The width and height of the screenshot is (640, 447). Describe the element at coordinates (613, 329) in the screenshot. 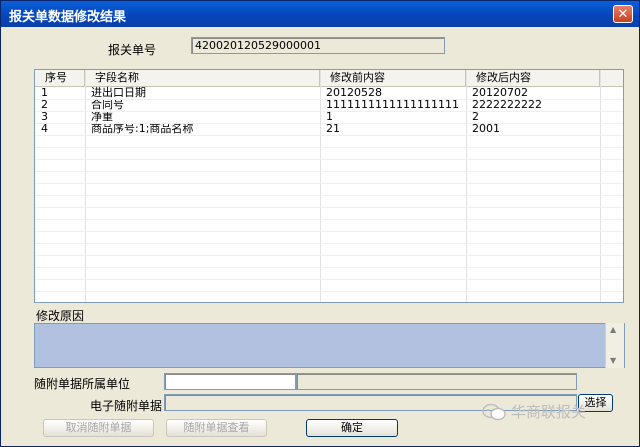

I see `scroll-up-icon: ▲` at that location.